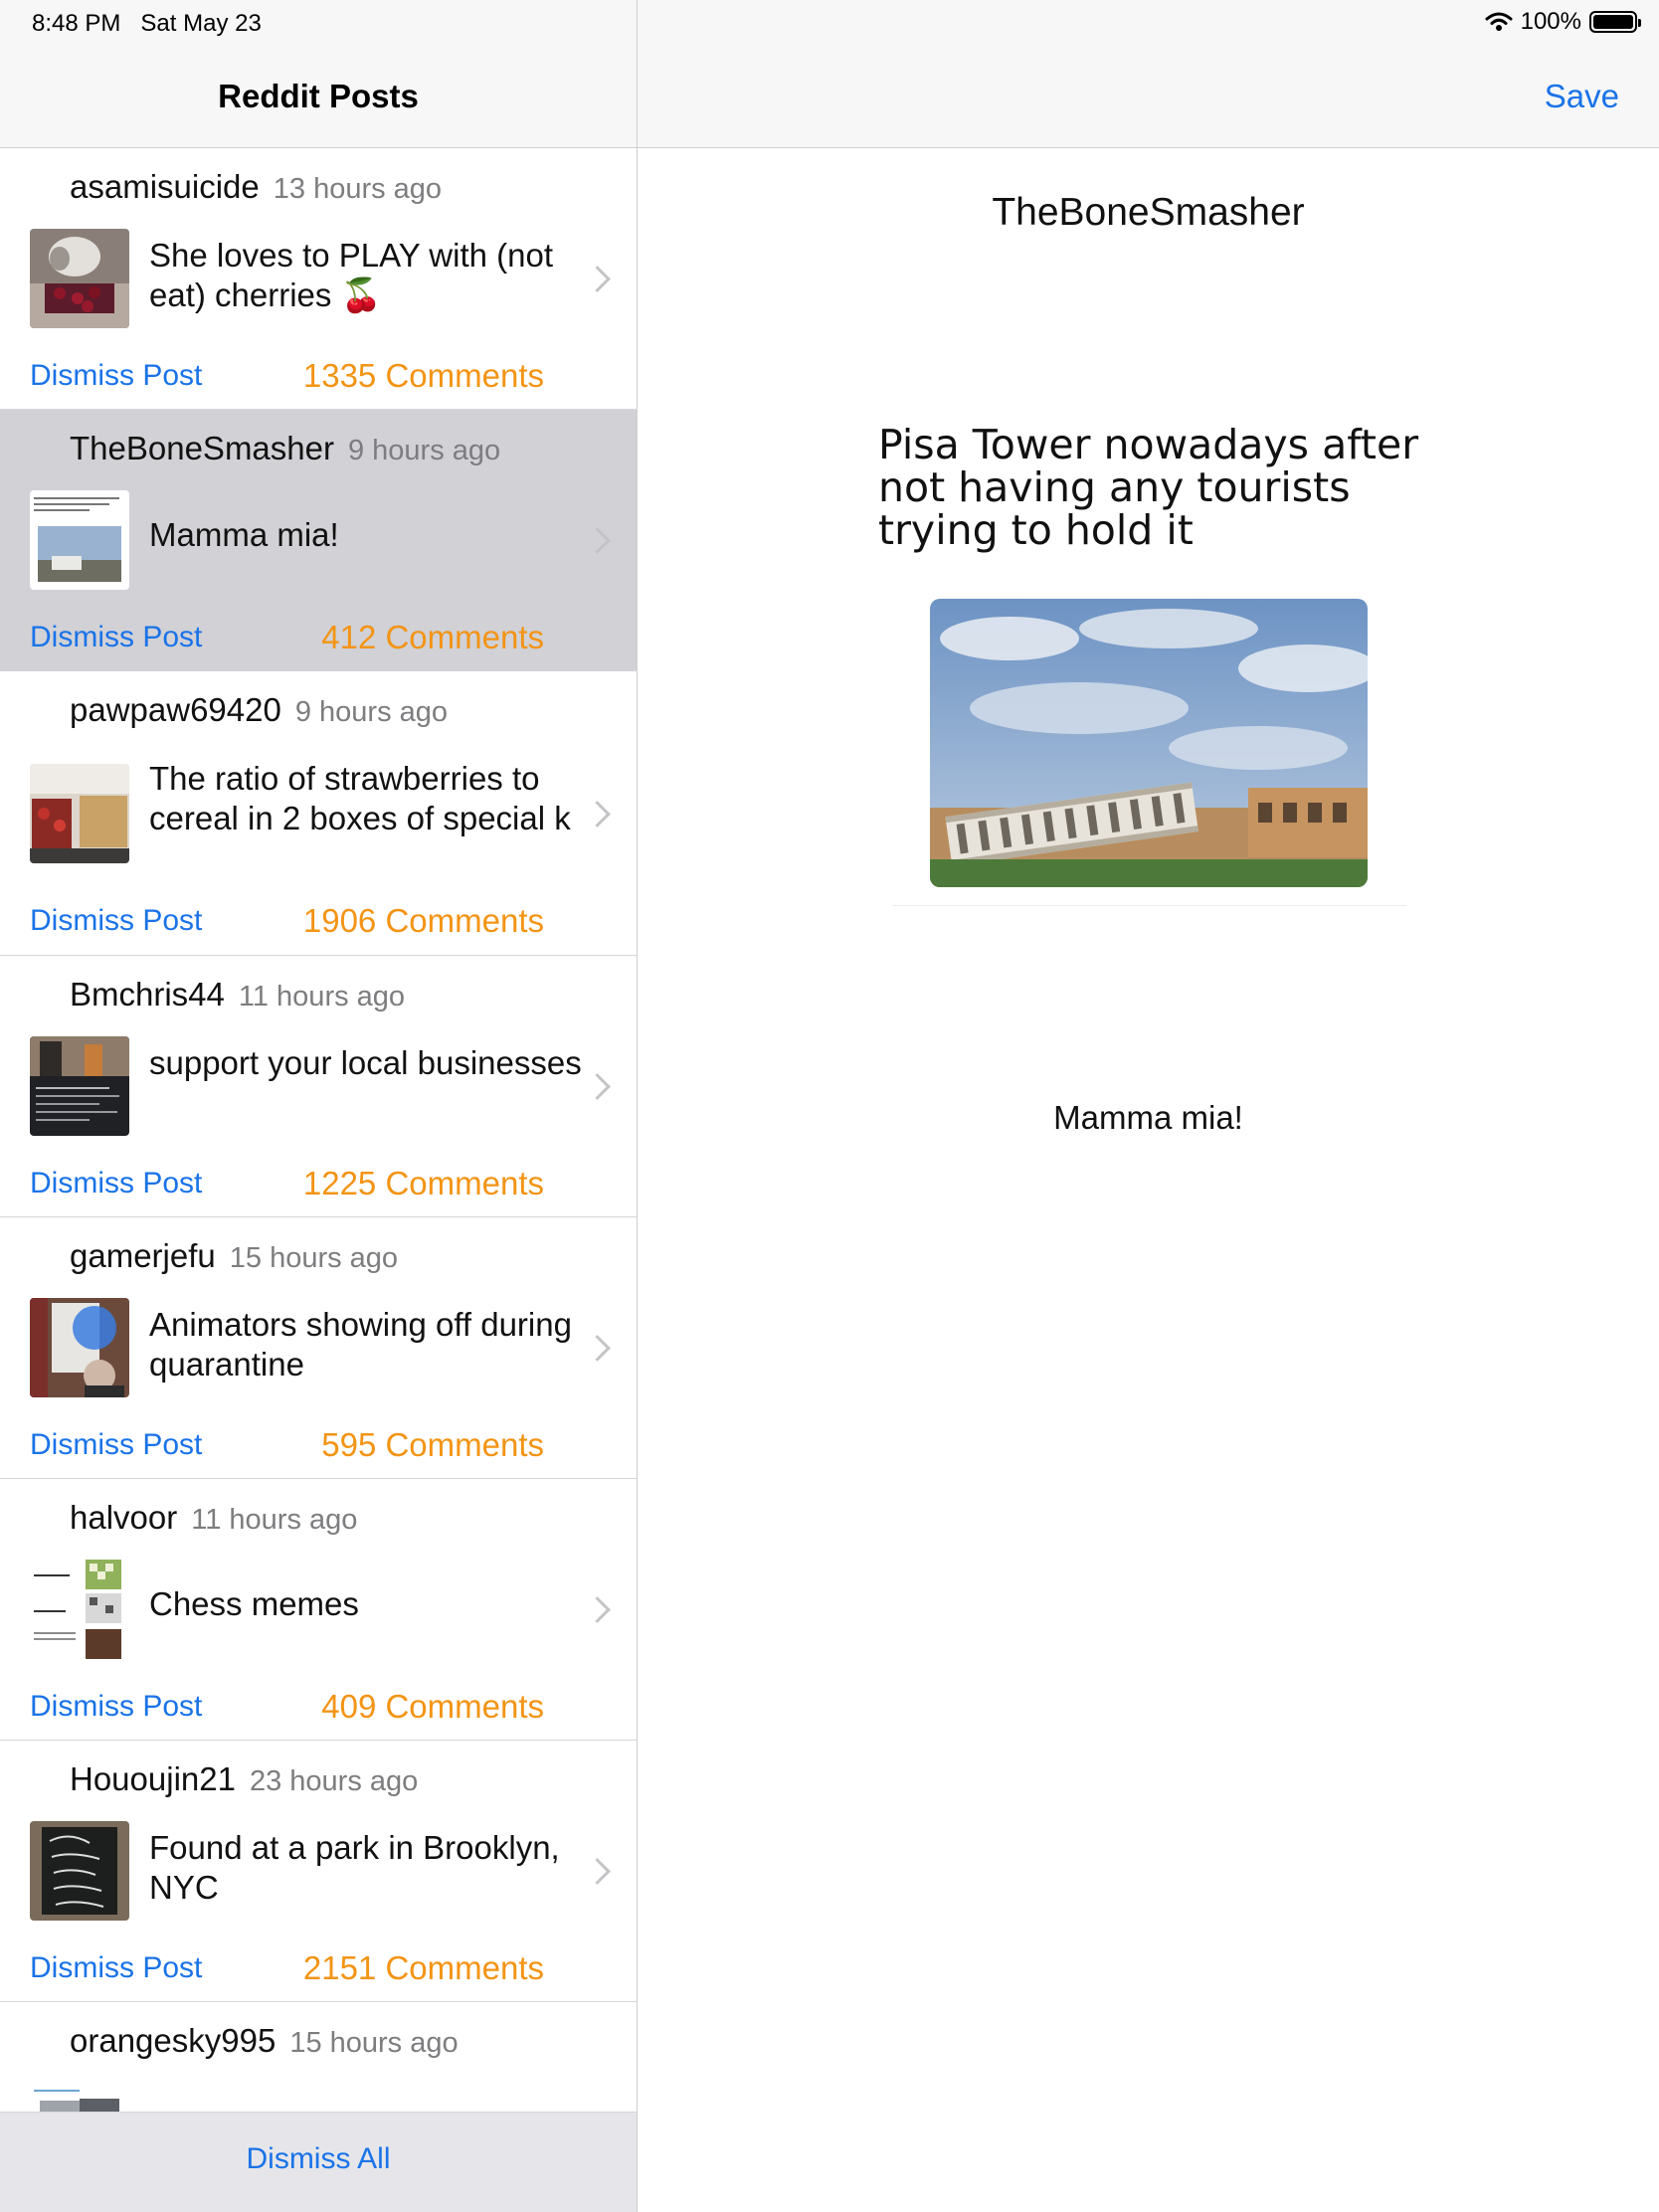 Image resolution: width=1659 pixels, height=2212 pixels. Describe the element at coordinates (423, 921) in the screenshot. I see `comments-count: 1906 Comments` at that location.